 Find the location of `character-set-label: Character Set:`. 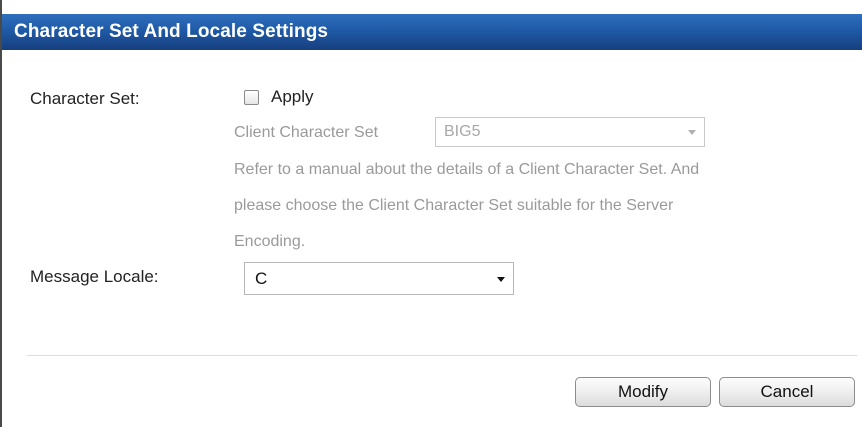

character-set-label: Character Set: is located at coordinates (85, 98).